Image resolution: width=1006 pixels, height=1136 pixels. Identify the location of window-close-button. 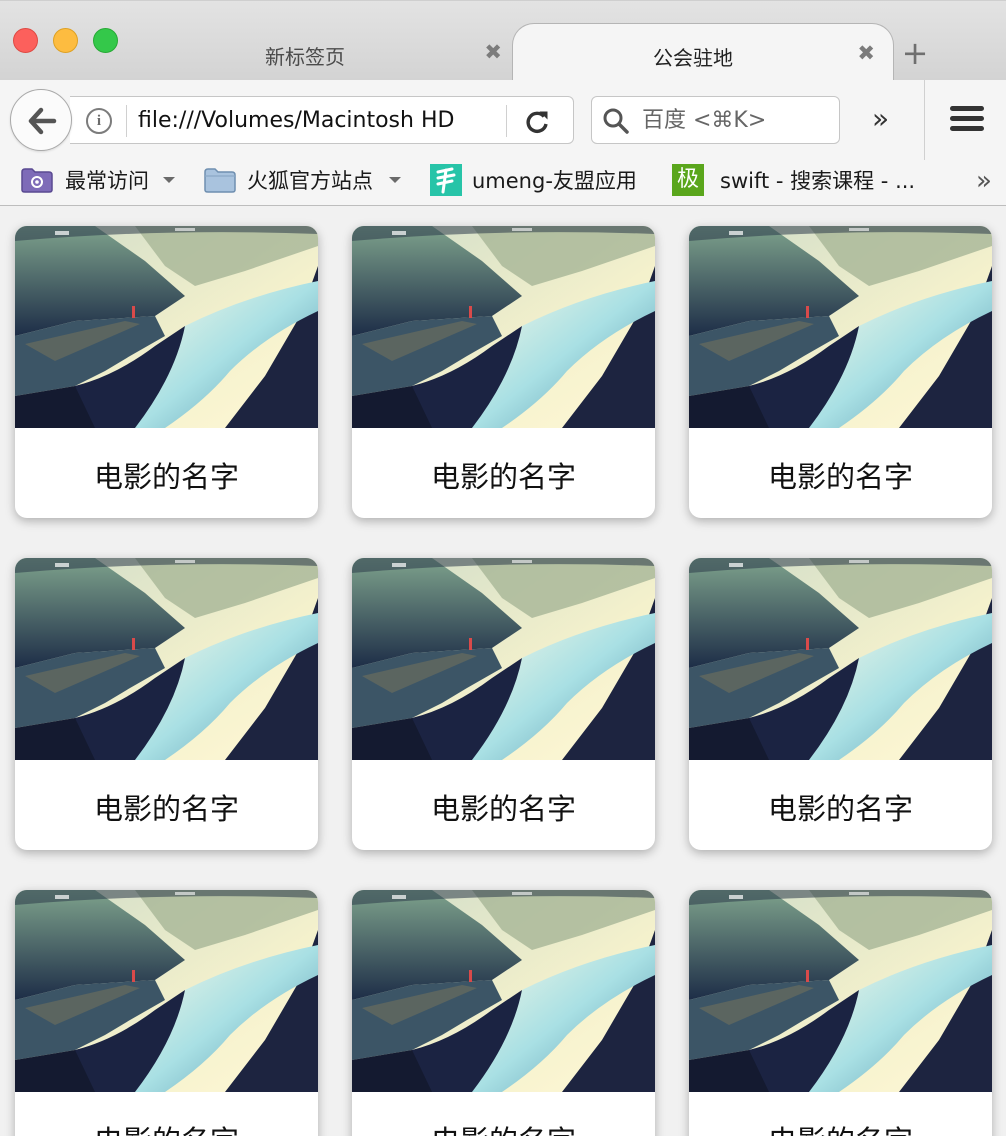
(25, 40).